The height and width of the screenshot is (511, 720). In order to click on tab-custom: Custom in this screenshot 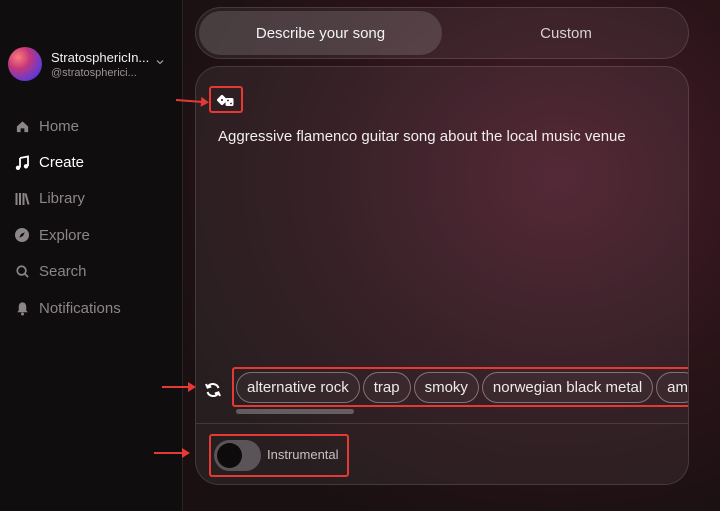, I will do `click(566, 33)`.